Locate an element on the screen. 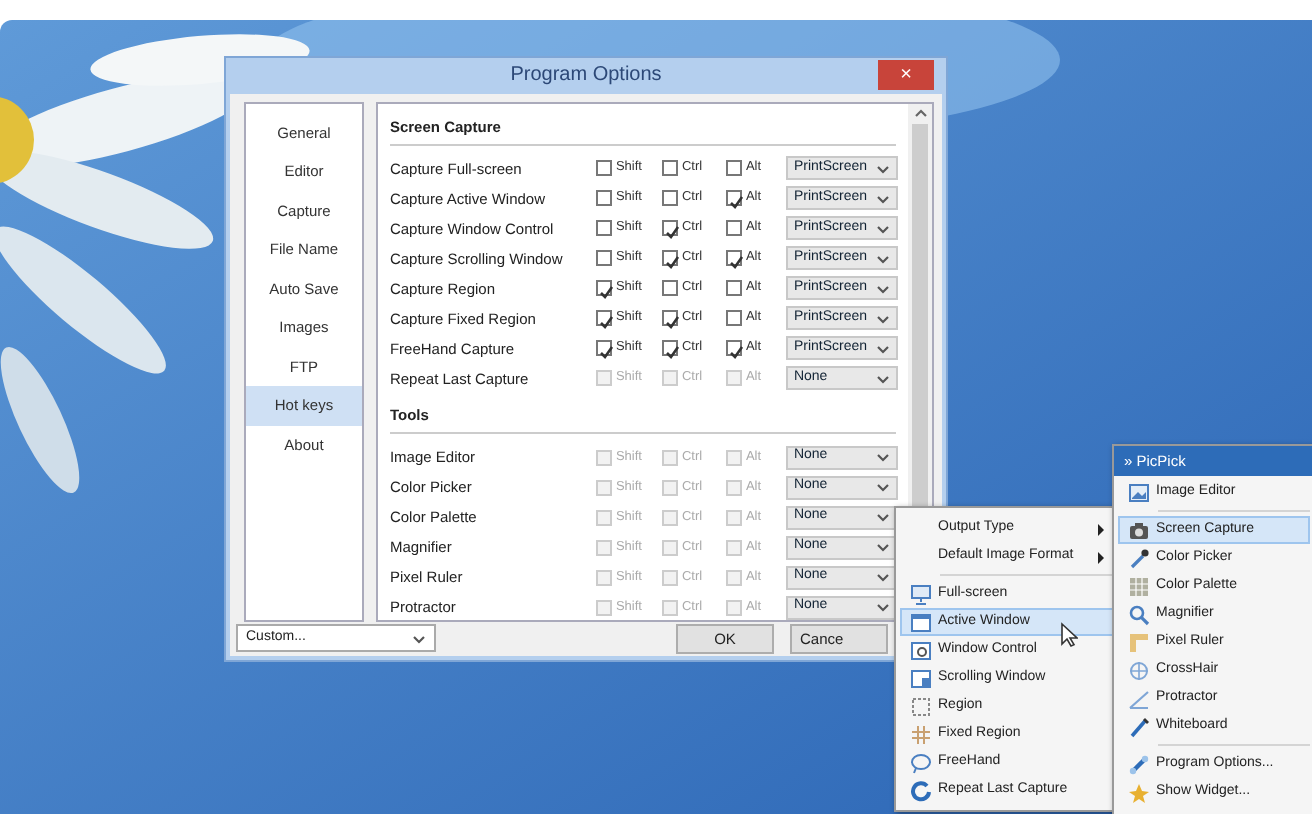 The image size is (1312, 814). monitor-icon is located at coordinates (920, 594).